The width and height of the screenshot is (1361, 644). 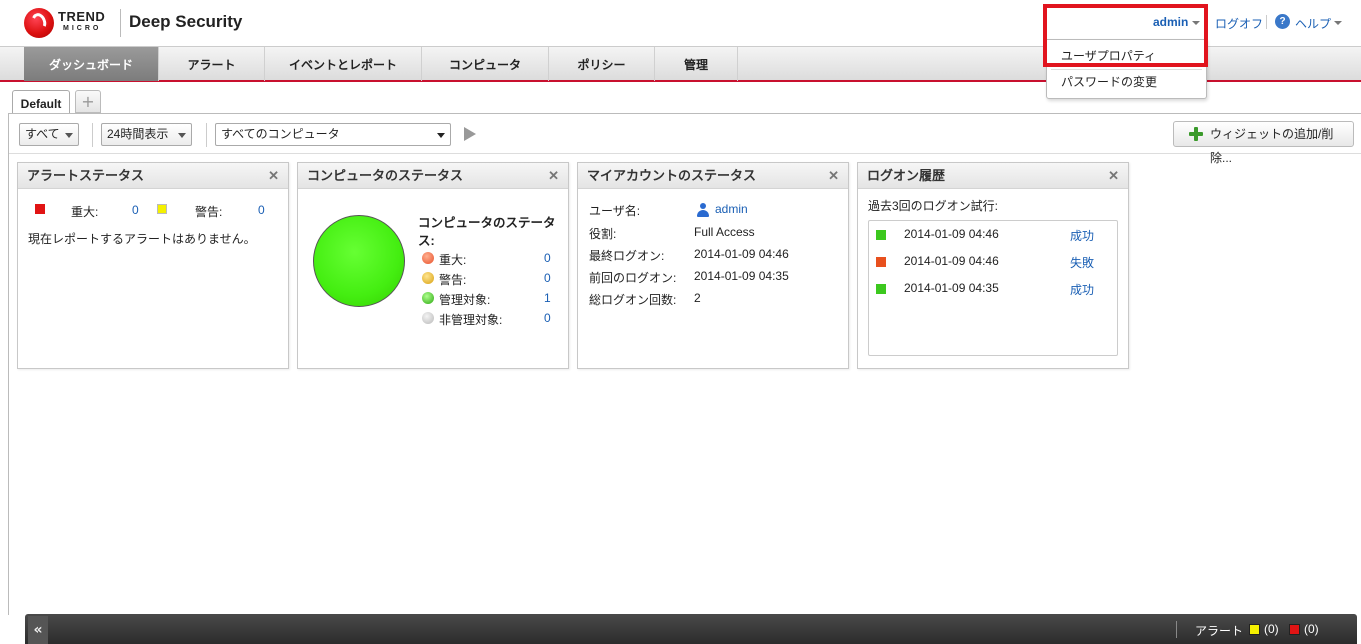 What do you see at coordinates (465, 300) in the screenshot?
I see `managed-label: 管理対象:` at bounding box center [465, 300].